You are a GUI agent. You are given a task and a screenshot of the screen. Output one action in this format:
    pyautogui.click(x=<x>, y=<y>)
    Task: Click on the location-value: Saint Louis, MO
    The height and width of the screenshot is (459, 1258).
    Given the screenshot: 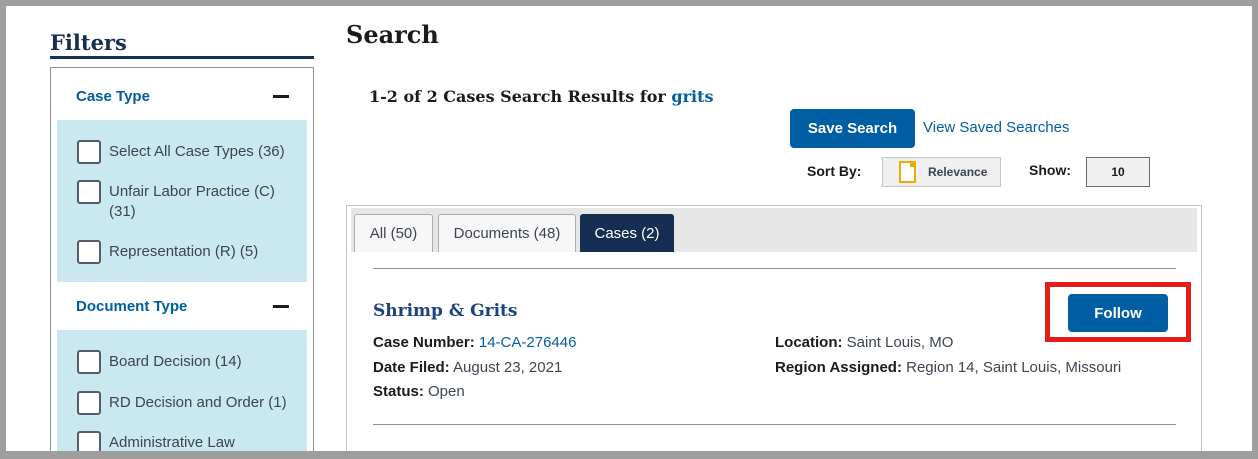 What is the action you would take?
    pyautogui.click(x=900, y=342)
    